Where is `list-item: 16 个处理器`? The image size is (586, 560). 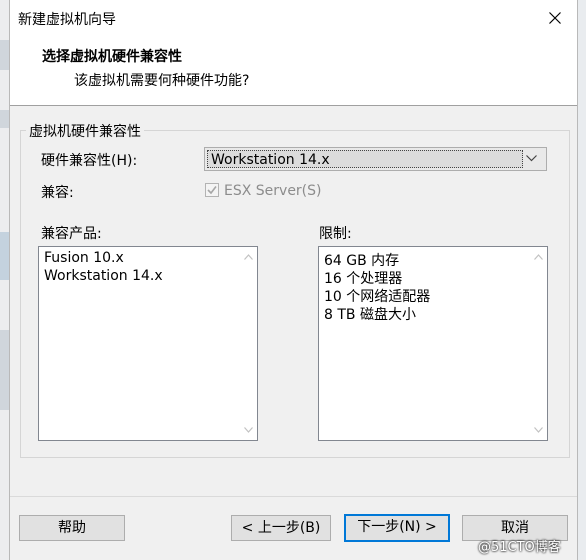
list-item: 16 个处理器 is located at coordinates (363, 279).